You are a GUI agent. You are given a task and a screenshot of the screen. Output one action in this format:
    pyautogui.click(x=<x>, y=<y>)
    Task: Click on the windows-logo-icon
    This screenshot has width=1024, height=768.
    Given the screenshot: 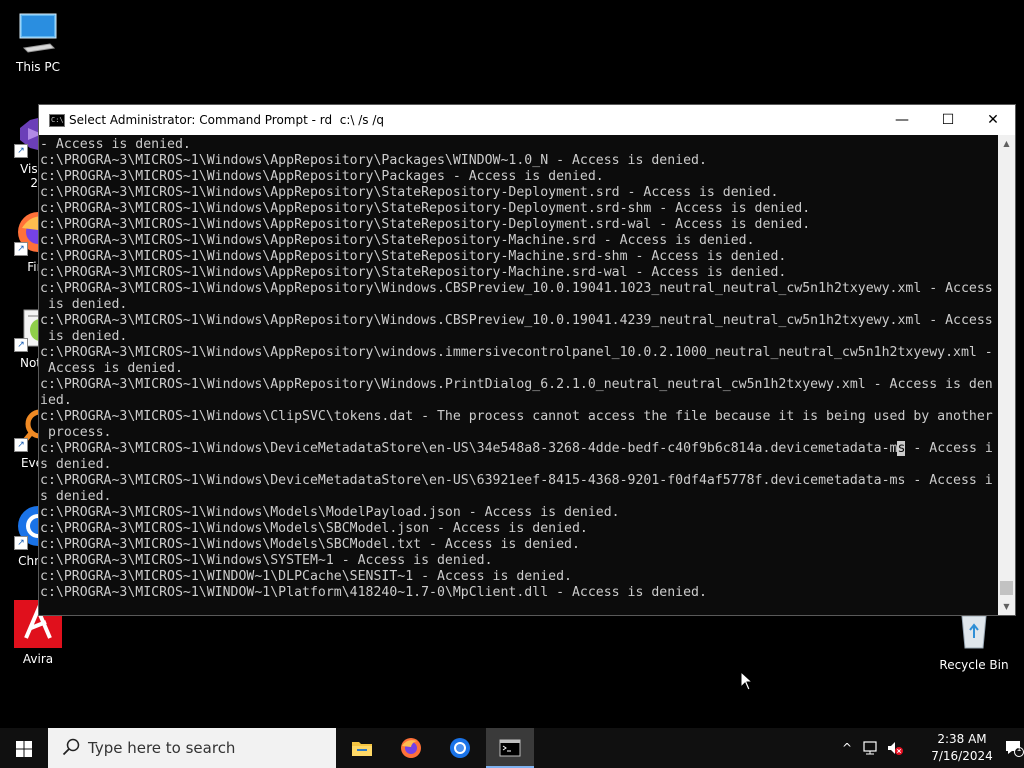 What is the action you would take?
    pyautogui.click(x=24, y=749)
    